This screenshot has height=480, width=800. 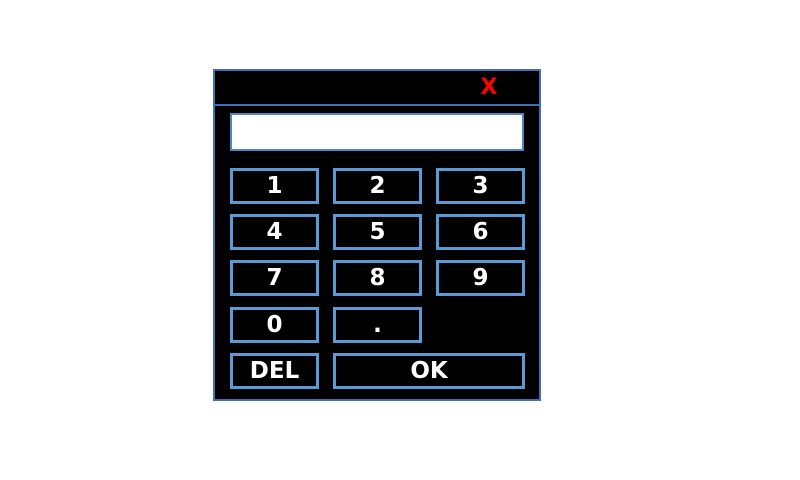 What do you see at coordinates (377, 325) in the screenshot?
I see `decimal-point-button: .` at bounding box center [377, 325].